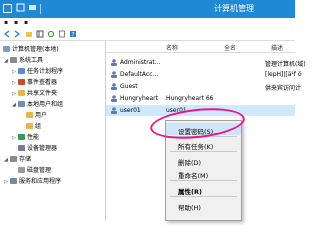 Image resolution: width=320 pixels, height=240 pixels. Describe the element at coordinates (277, 47) in the screenshot. I see `column-header-description: 描述` at that location.